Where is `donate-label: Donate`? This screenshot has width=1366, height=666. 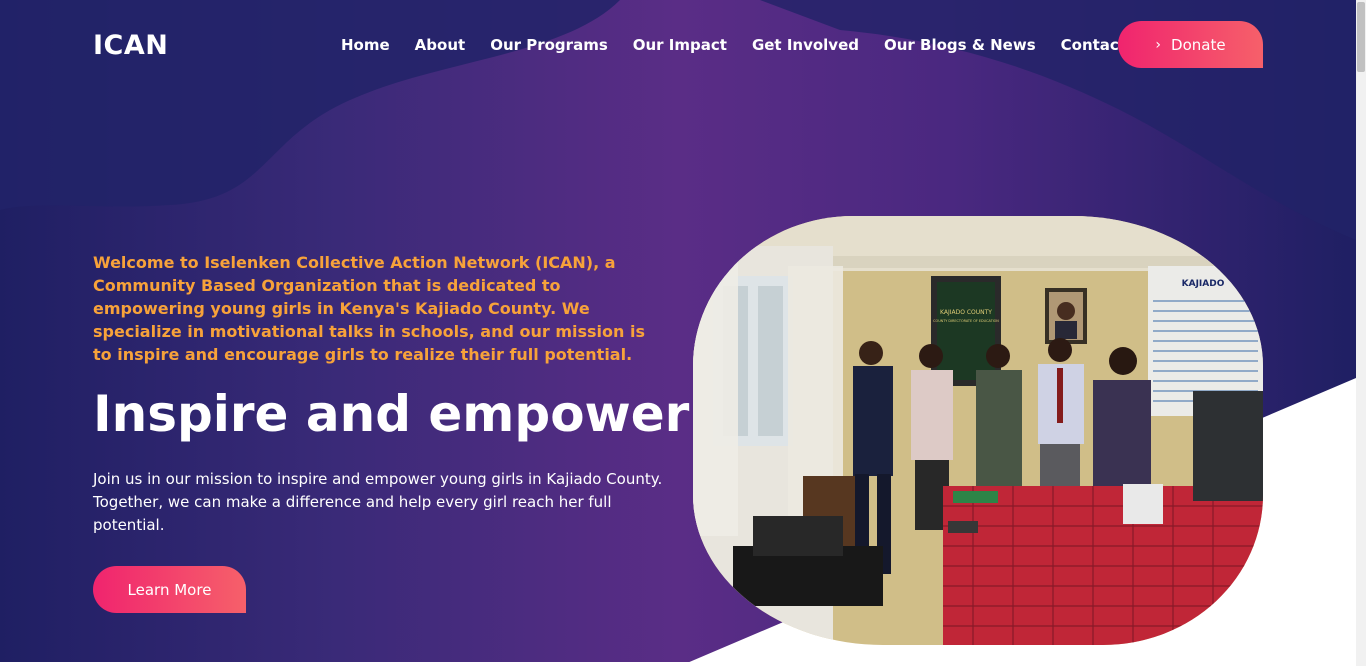 donate-label: Donate is located at coordinates (1198, 44).